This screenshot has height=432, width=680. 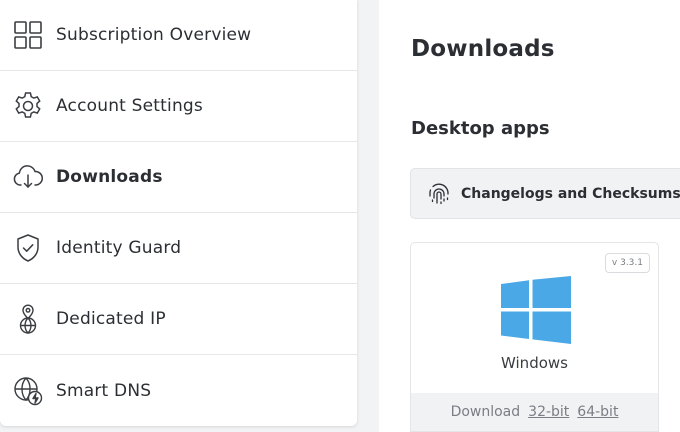 I want to click on page-title: Downloads, so click(x=483, y=49).